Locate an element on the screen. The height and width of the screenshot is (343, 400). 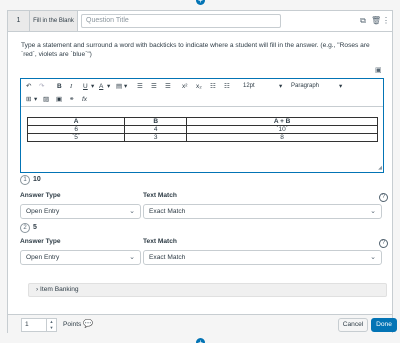
table-row: `5` 3 8 is located at coordinates (202, 137).